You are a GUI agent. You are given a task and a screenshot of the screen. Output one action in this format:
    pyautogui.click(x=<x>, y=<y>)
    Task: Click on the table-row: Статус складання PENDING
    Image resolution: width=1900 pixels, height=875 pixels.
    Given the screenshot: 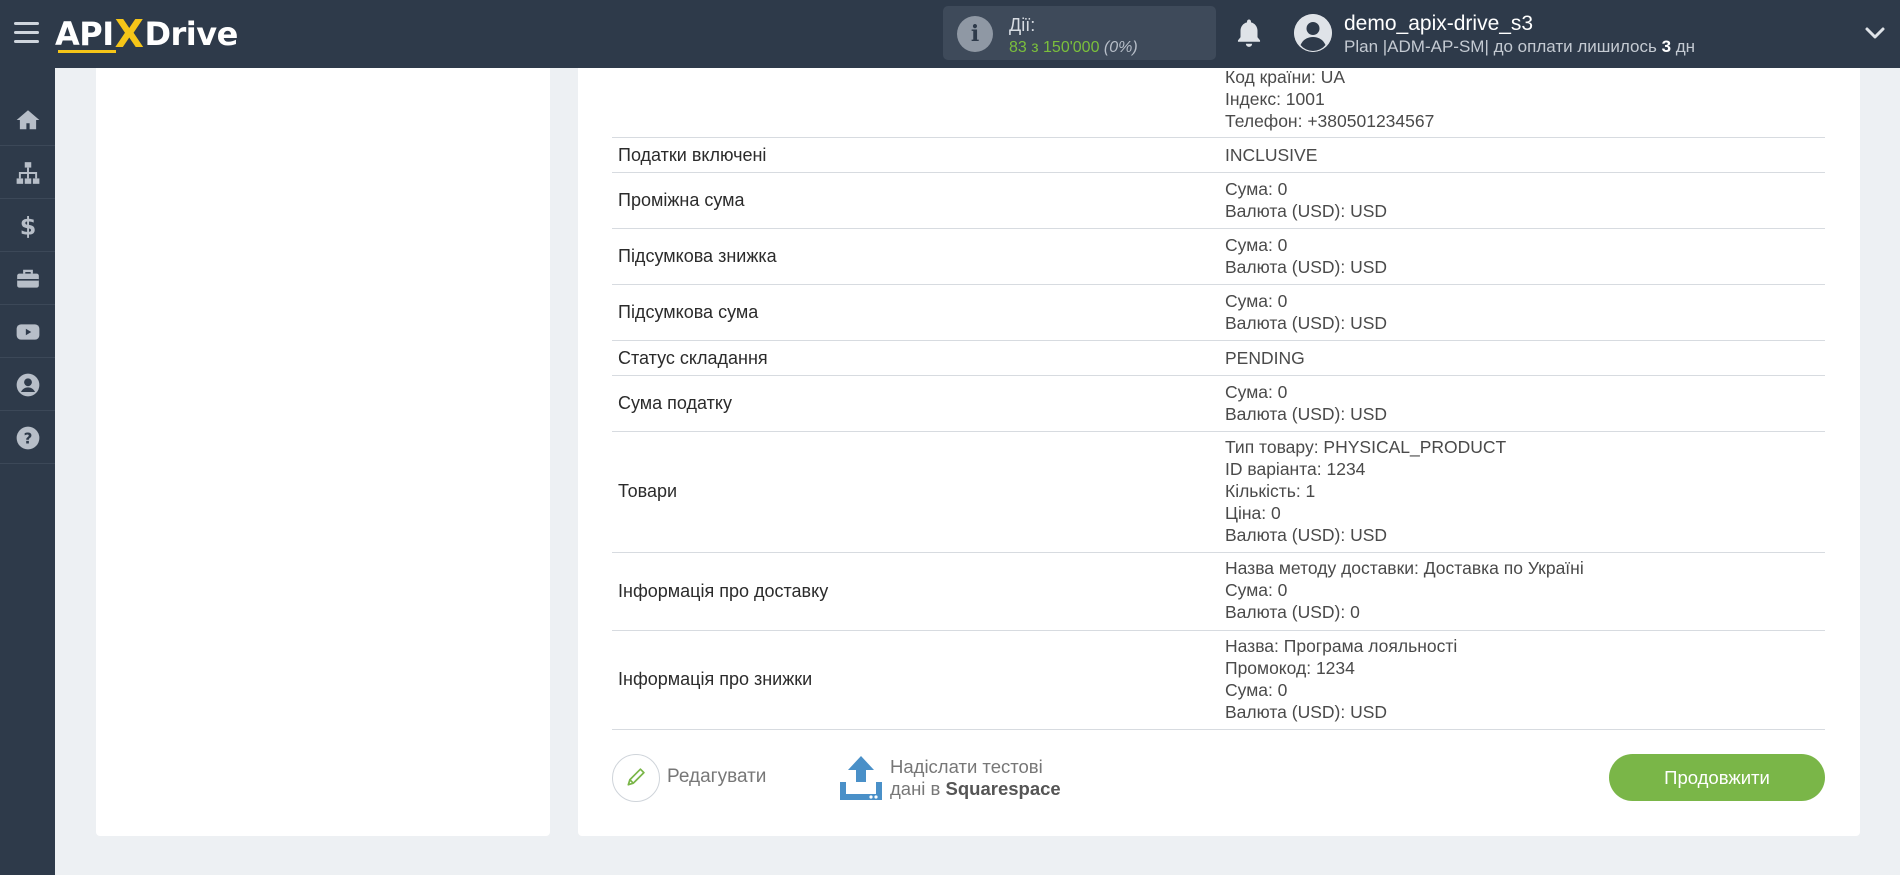 What is the action you would take?
    pyautogui.click(x=1218, y=358)
    